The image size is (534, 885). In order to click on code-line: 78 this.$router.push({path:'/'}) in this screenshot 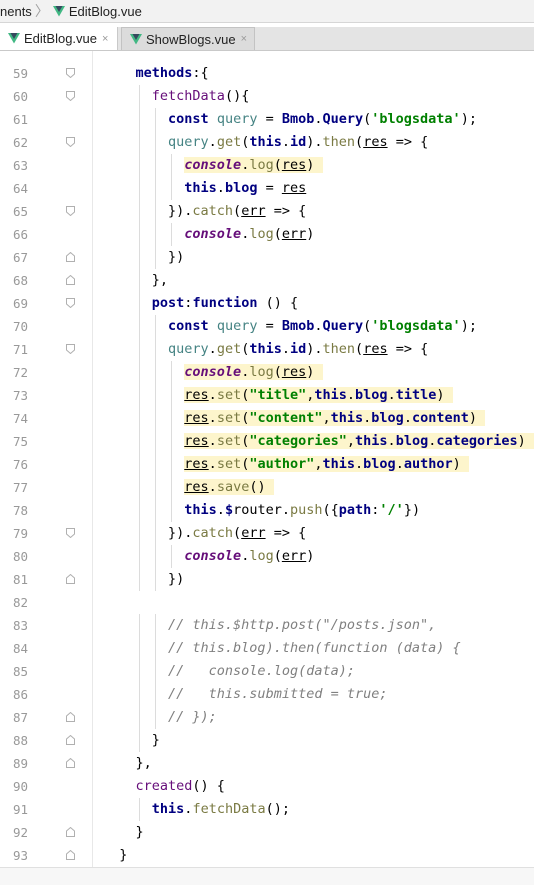, I will do `click(267, 510)`.